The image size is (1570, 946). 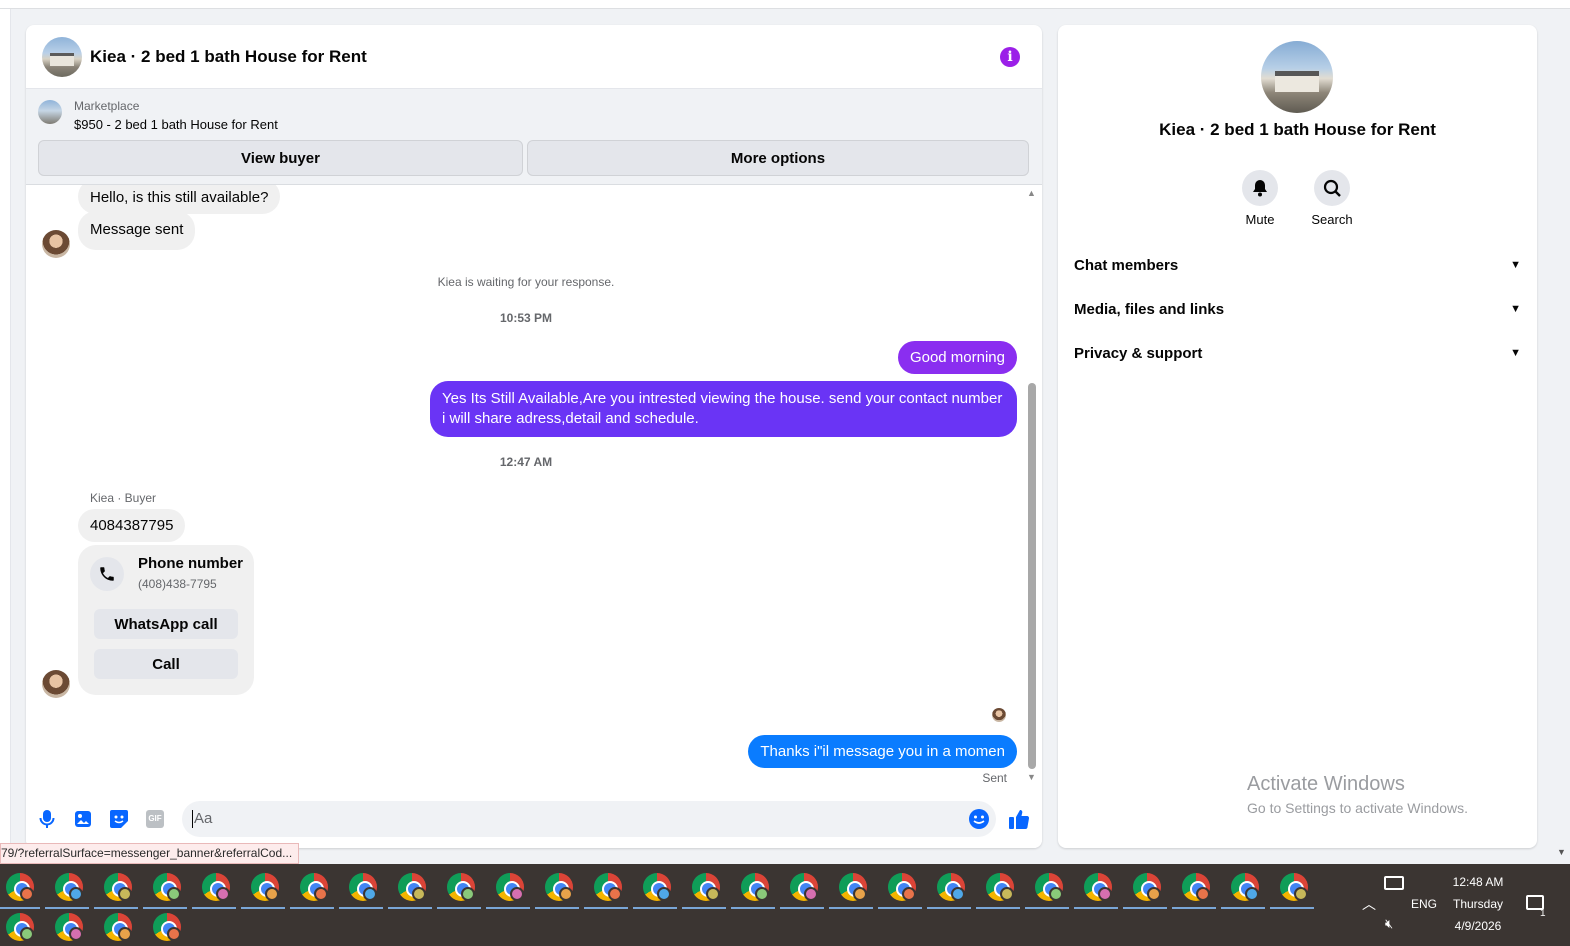 What do you see at coordinates (1424, 904) in the screenshot?
I see `language-indicator: ENG` at bounding box center [1424, 904].